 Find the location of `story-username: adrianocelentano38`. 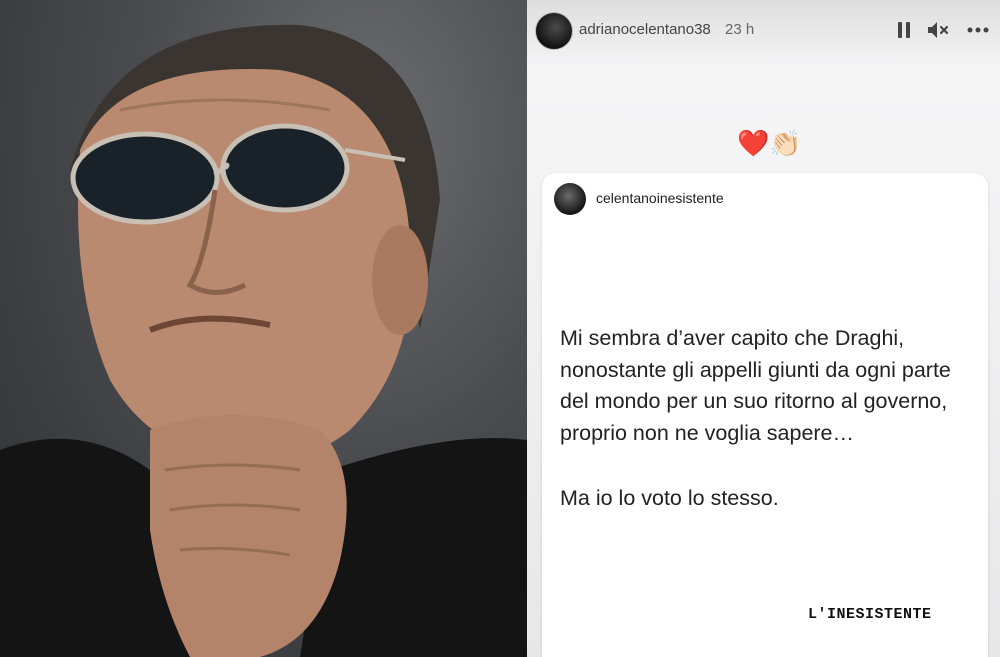

story-username: adrianocelentano38 is located at coordinates (645, 29).